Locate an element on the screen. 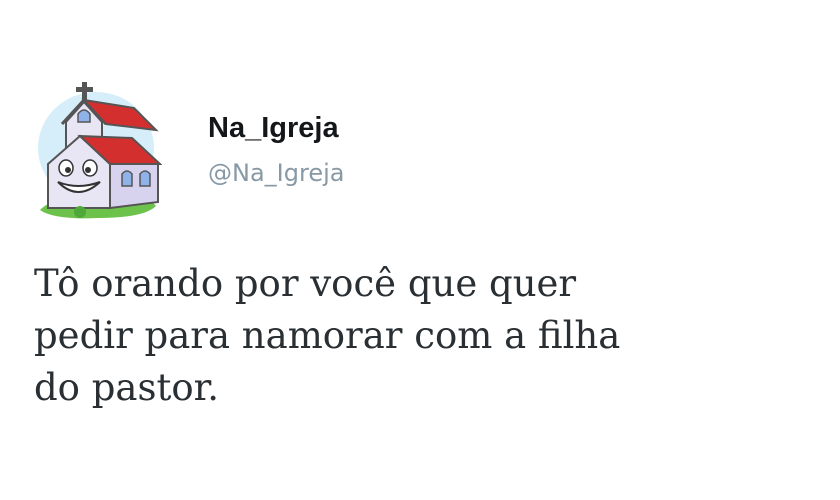 This screenshot has height=500, width=840. church-cartoon-icon is located at coordinates (100, 150).